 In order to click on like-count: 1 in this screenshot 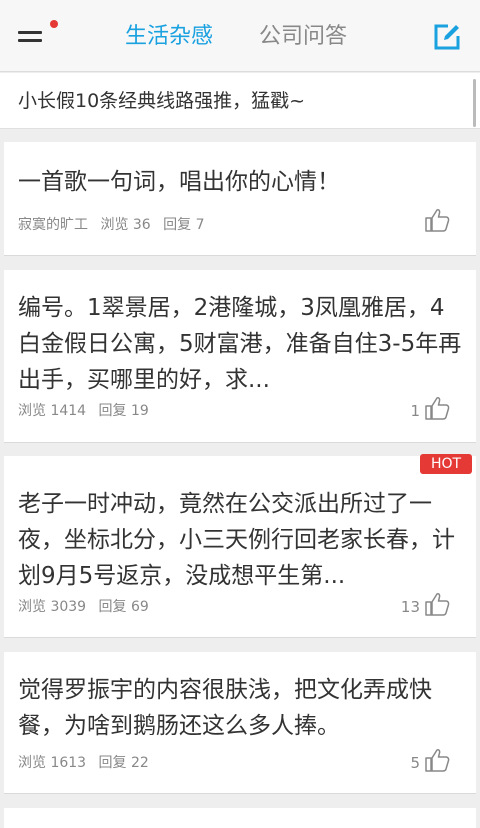, I will do `click(415, 411)`.